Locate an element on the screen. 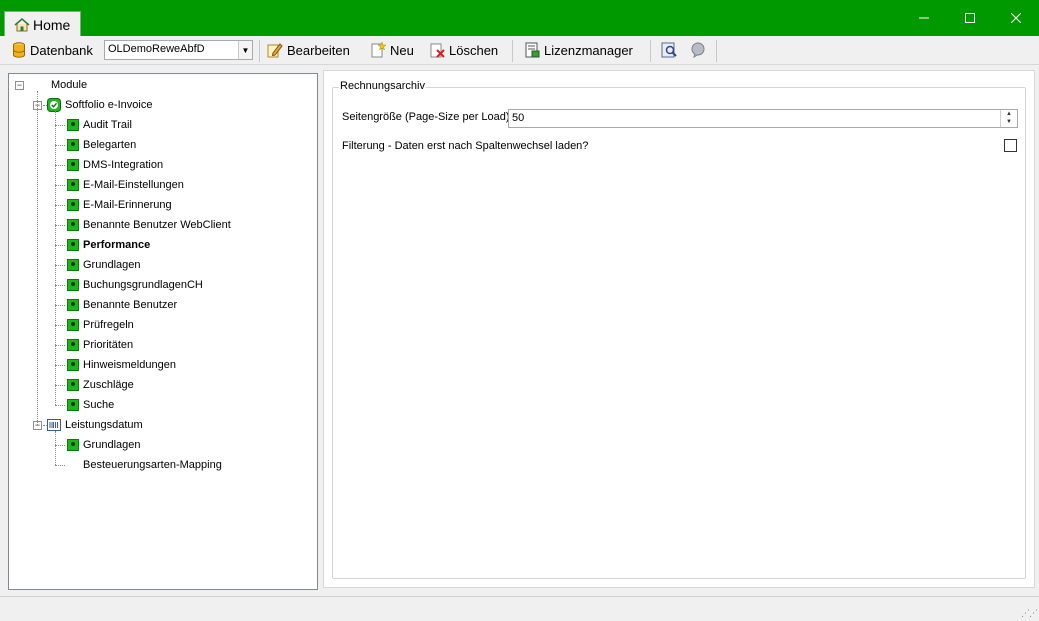 The image size is (1039, 621). datenbank-label: Datenbank is located at coordinates (61, 50).